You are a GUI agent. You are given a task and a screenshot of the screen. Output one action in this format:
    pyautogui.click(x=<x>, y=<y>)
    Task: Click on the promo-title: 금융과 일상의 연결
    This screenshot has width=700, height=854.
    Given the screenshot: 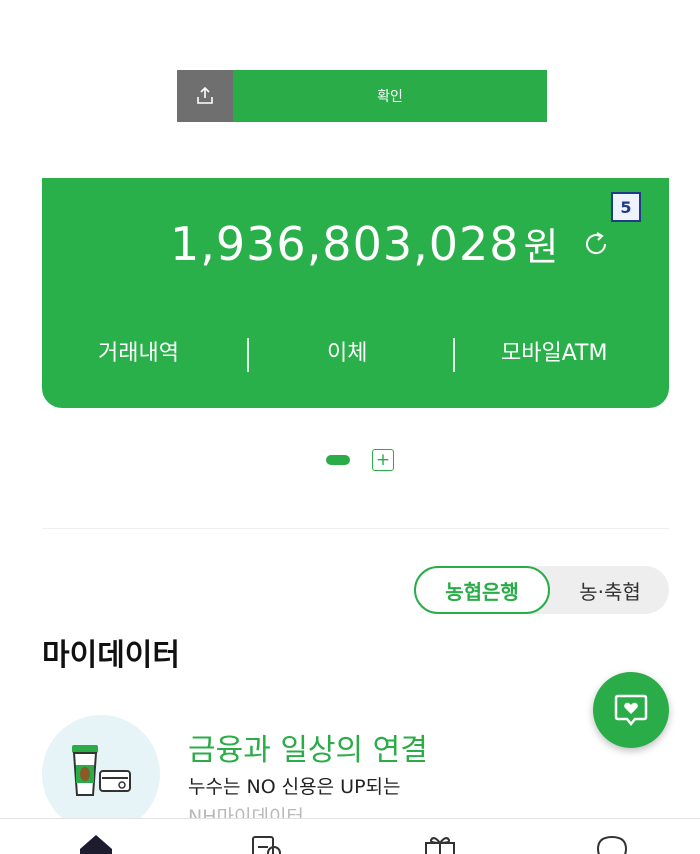 What is the action you would take?
    pyautogui.click(x=308, y=747)
    